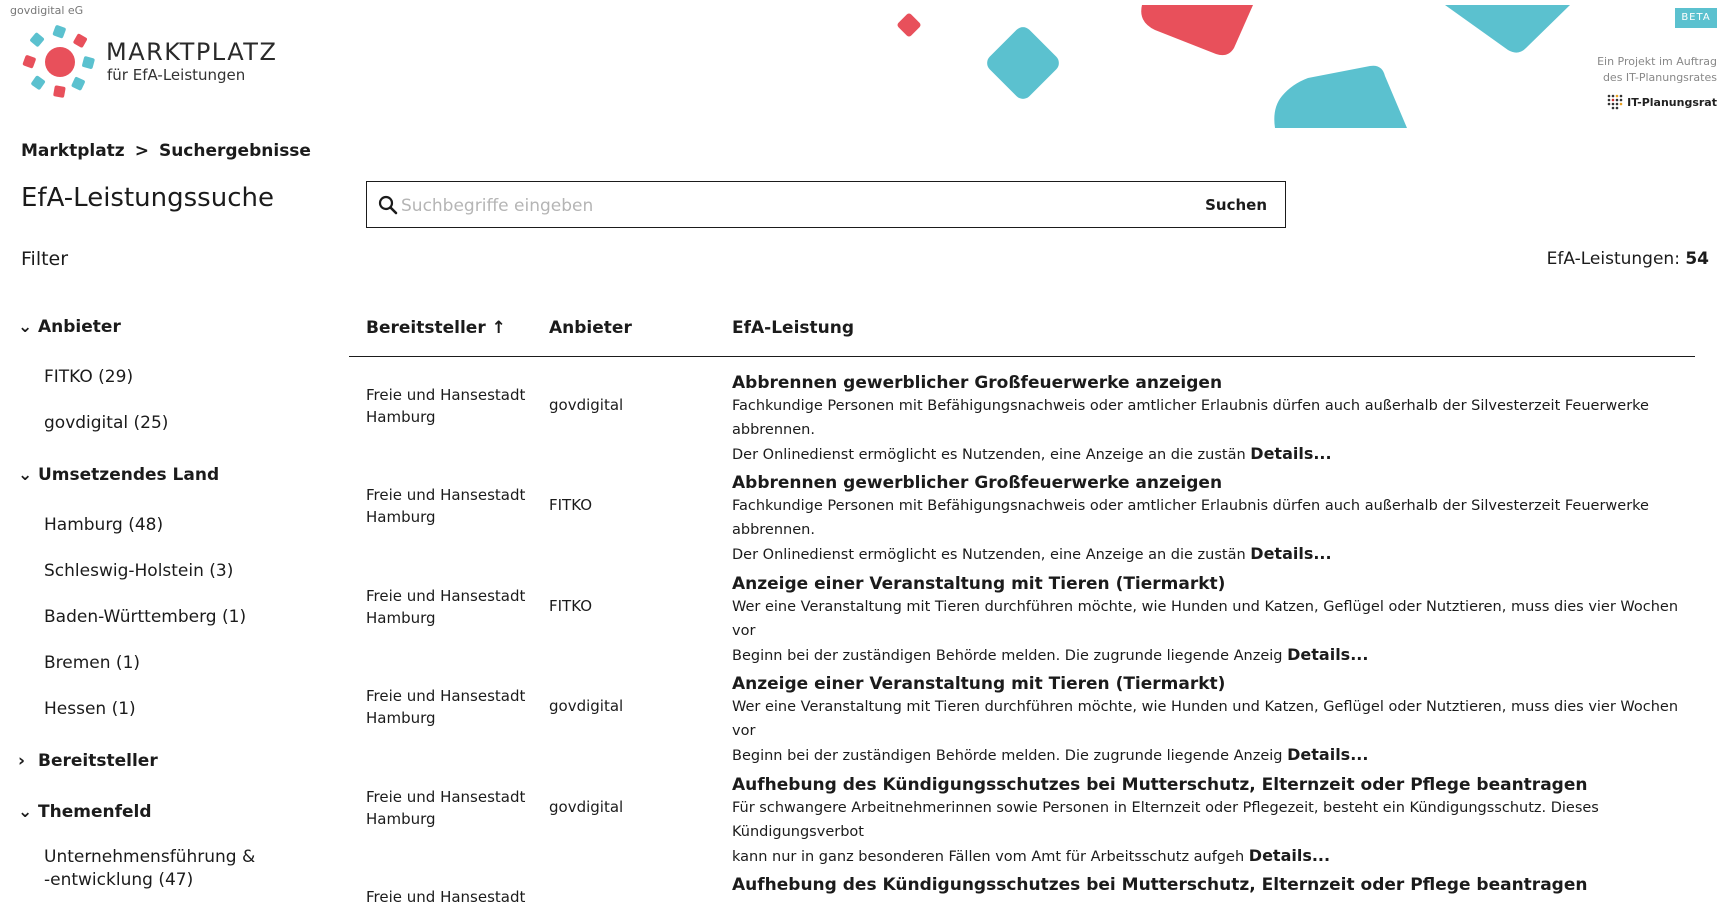  Describe the element at coordinates (388, 205) in the screenshot. I see `search-icon` at that location.